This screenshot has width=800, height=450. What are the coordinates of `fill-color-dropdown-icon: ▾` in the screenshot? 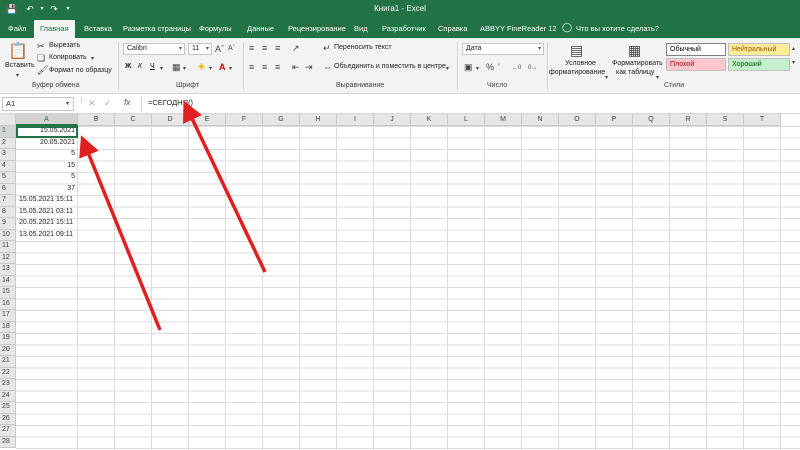 It's located at (210, 69).